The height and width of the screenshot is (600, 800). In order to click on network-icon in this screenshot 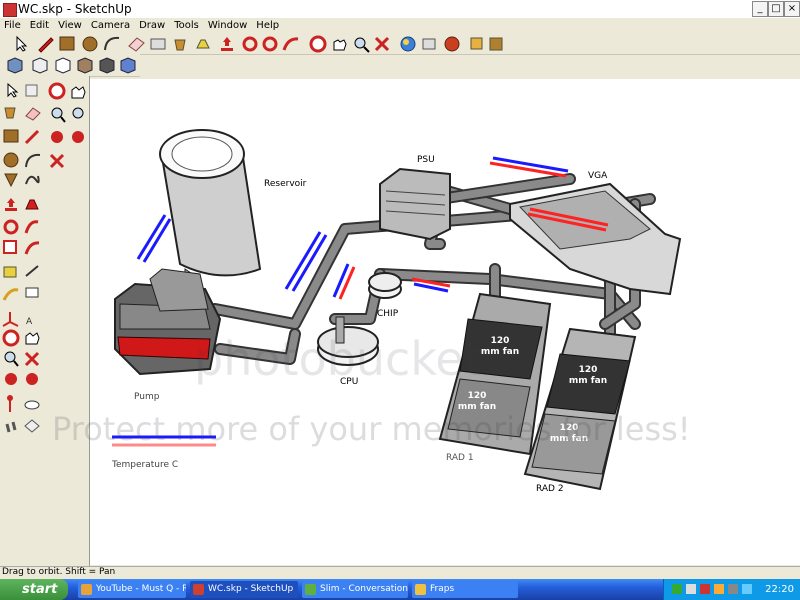, I will do `click(747, 589)`.